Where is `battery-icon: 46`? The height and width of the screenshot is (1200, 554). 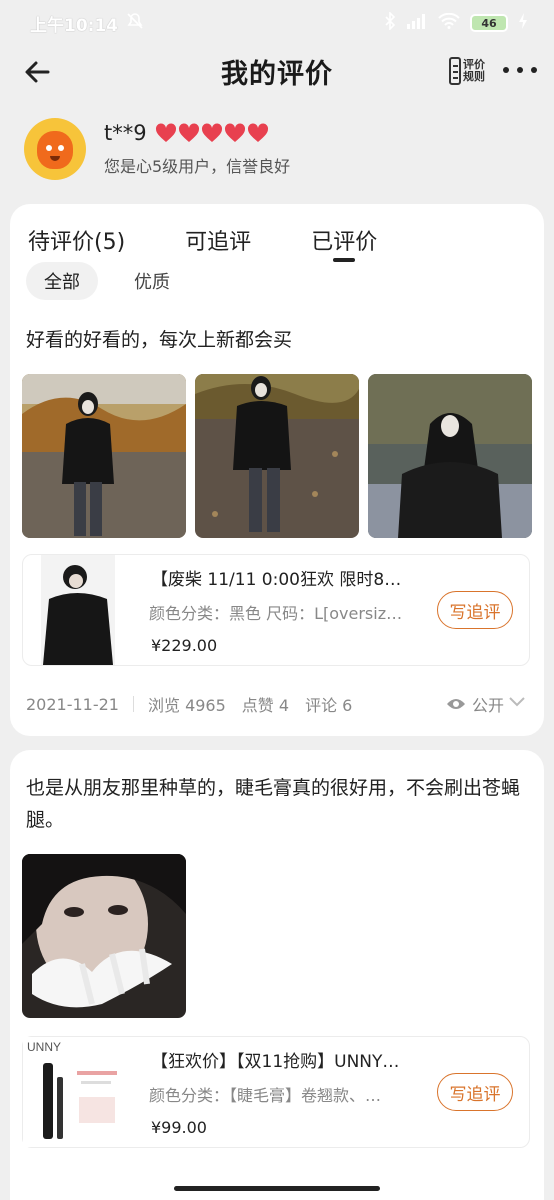
battery-icon: 46 is located at coordinates (489, 23).